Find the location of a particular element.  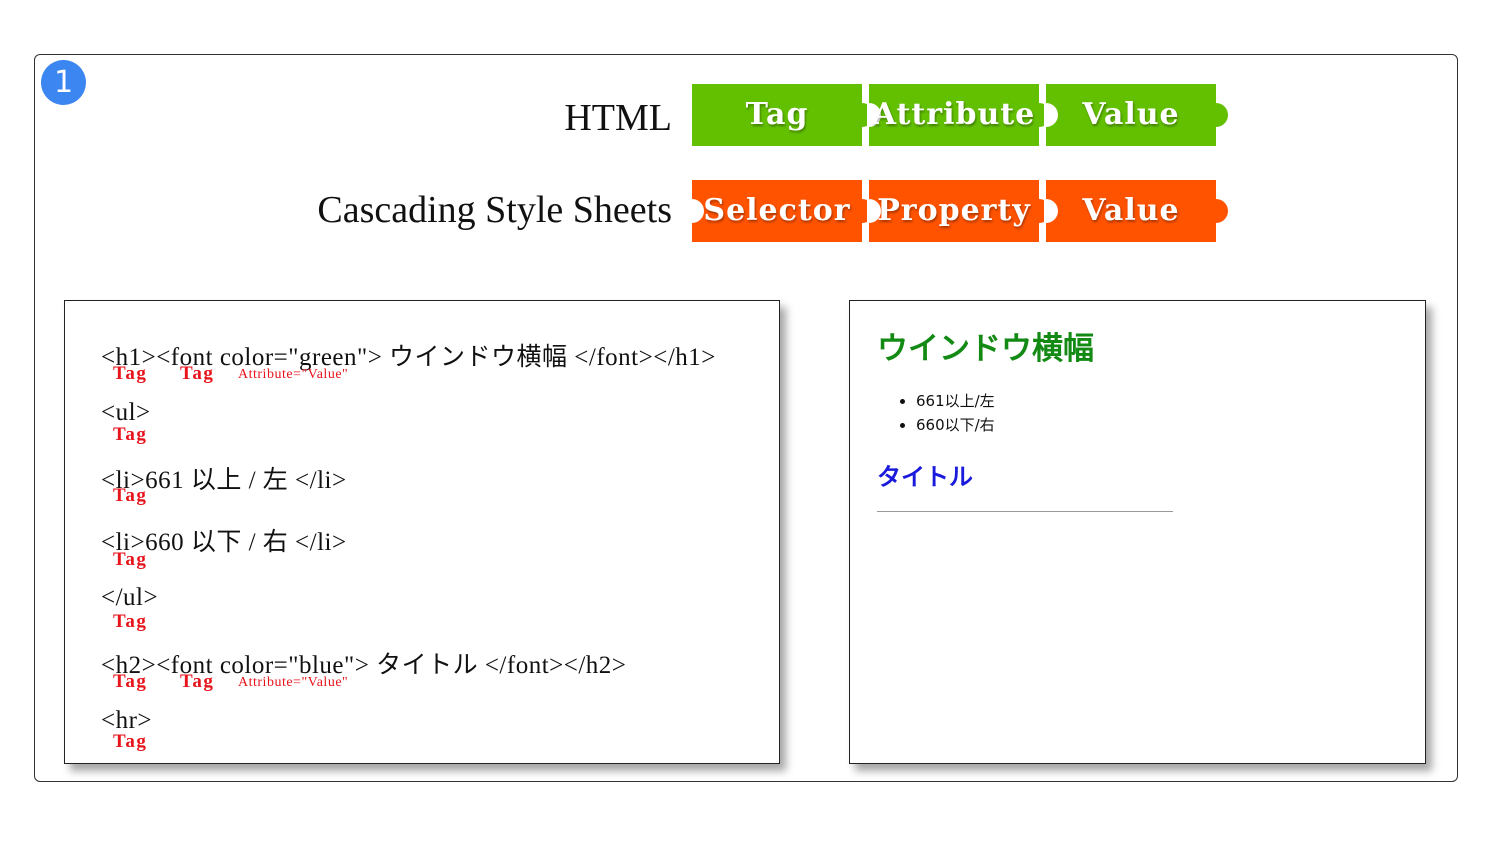

preview-heading-2: タイトル is located at coordinates (925, 477).